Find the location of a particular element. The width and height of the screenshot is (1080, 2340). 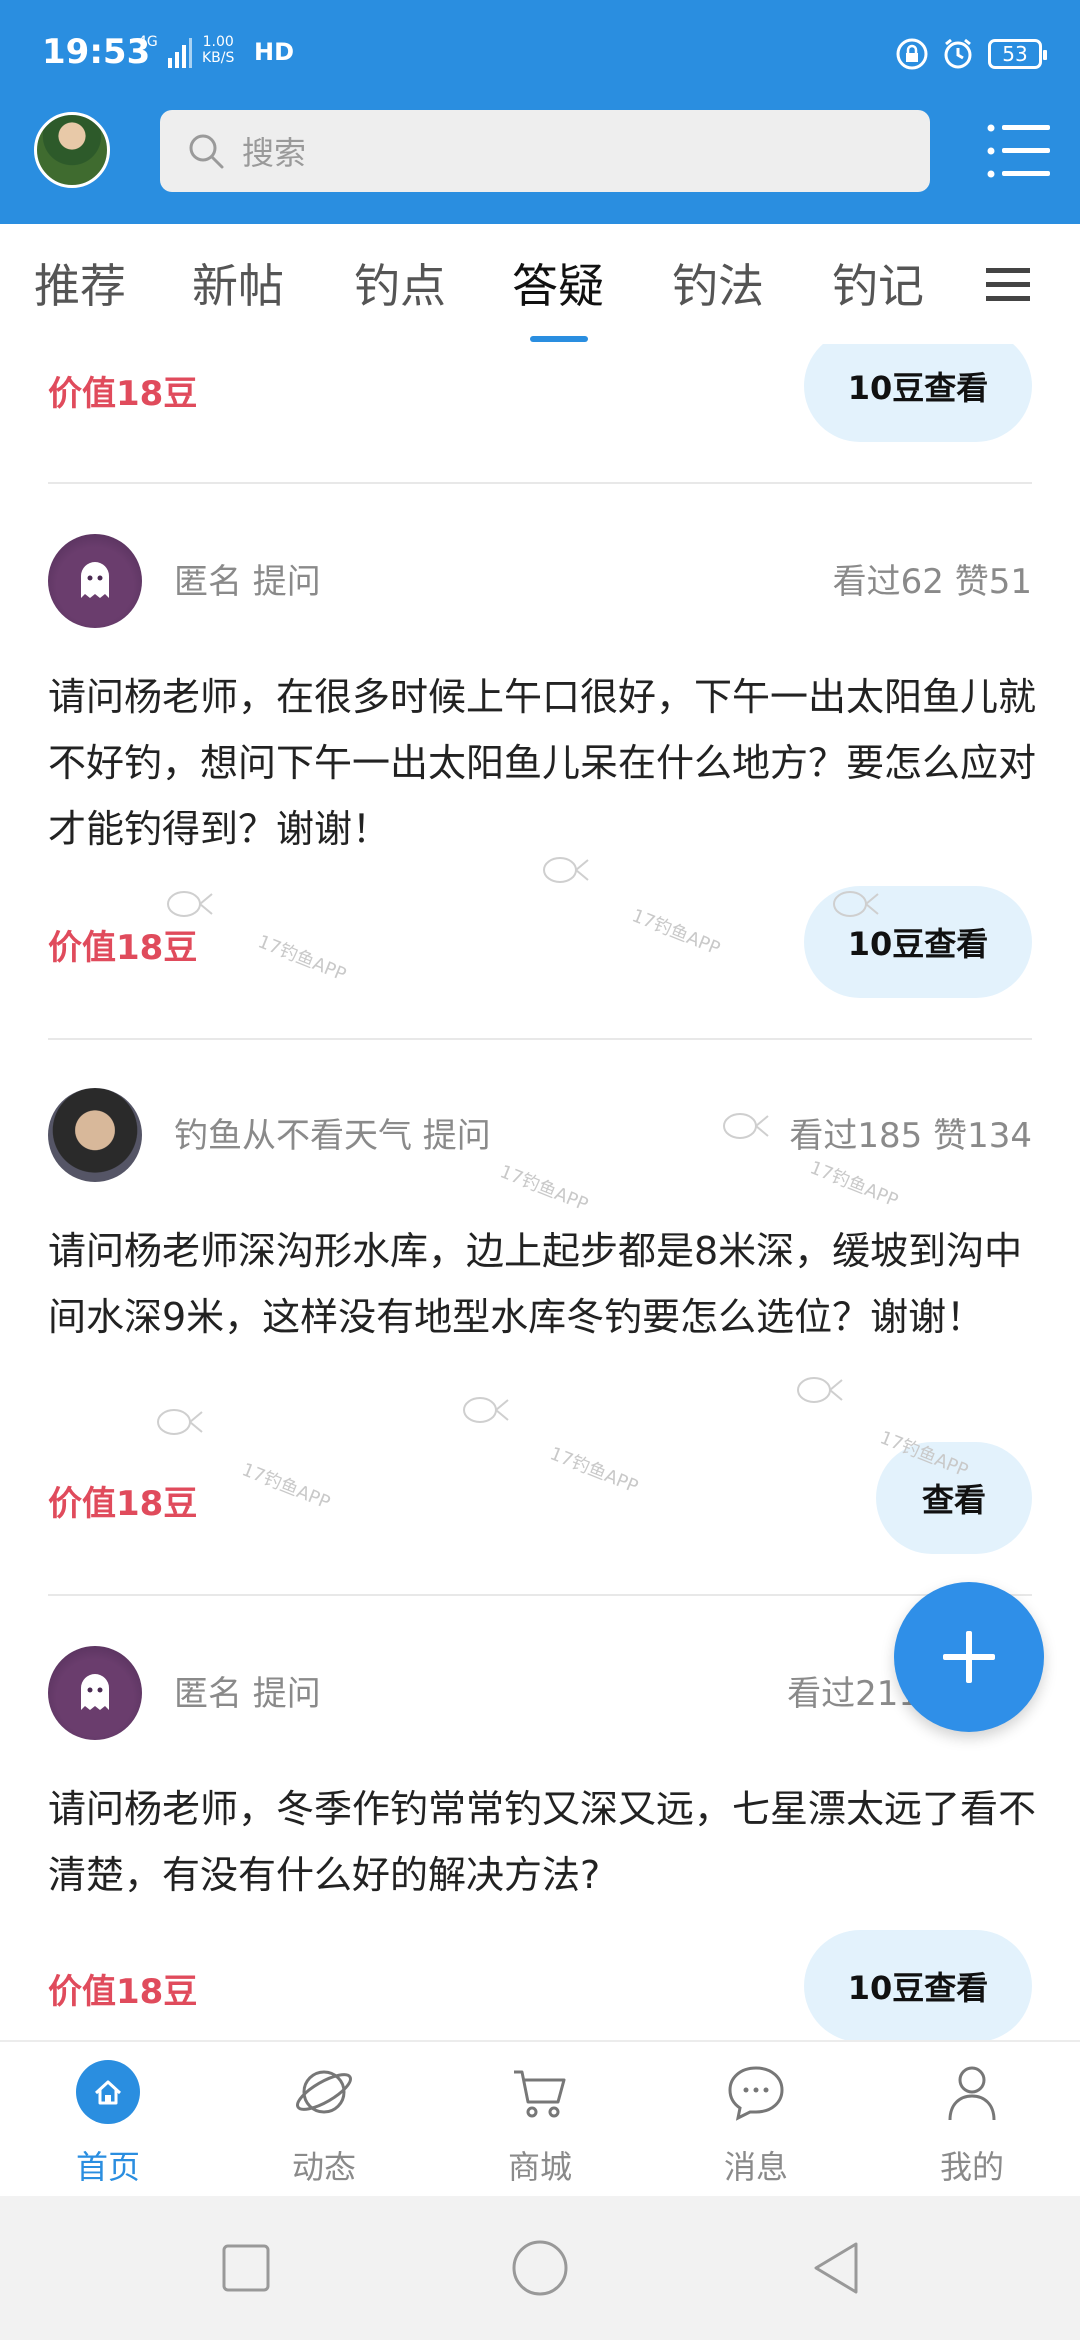

active-tab-indicator is located at coordinates (559, 339).